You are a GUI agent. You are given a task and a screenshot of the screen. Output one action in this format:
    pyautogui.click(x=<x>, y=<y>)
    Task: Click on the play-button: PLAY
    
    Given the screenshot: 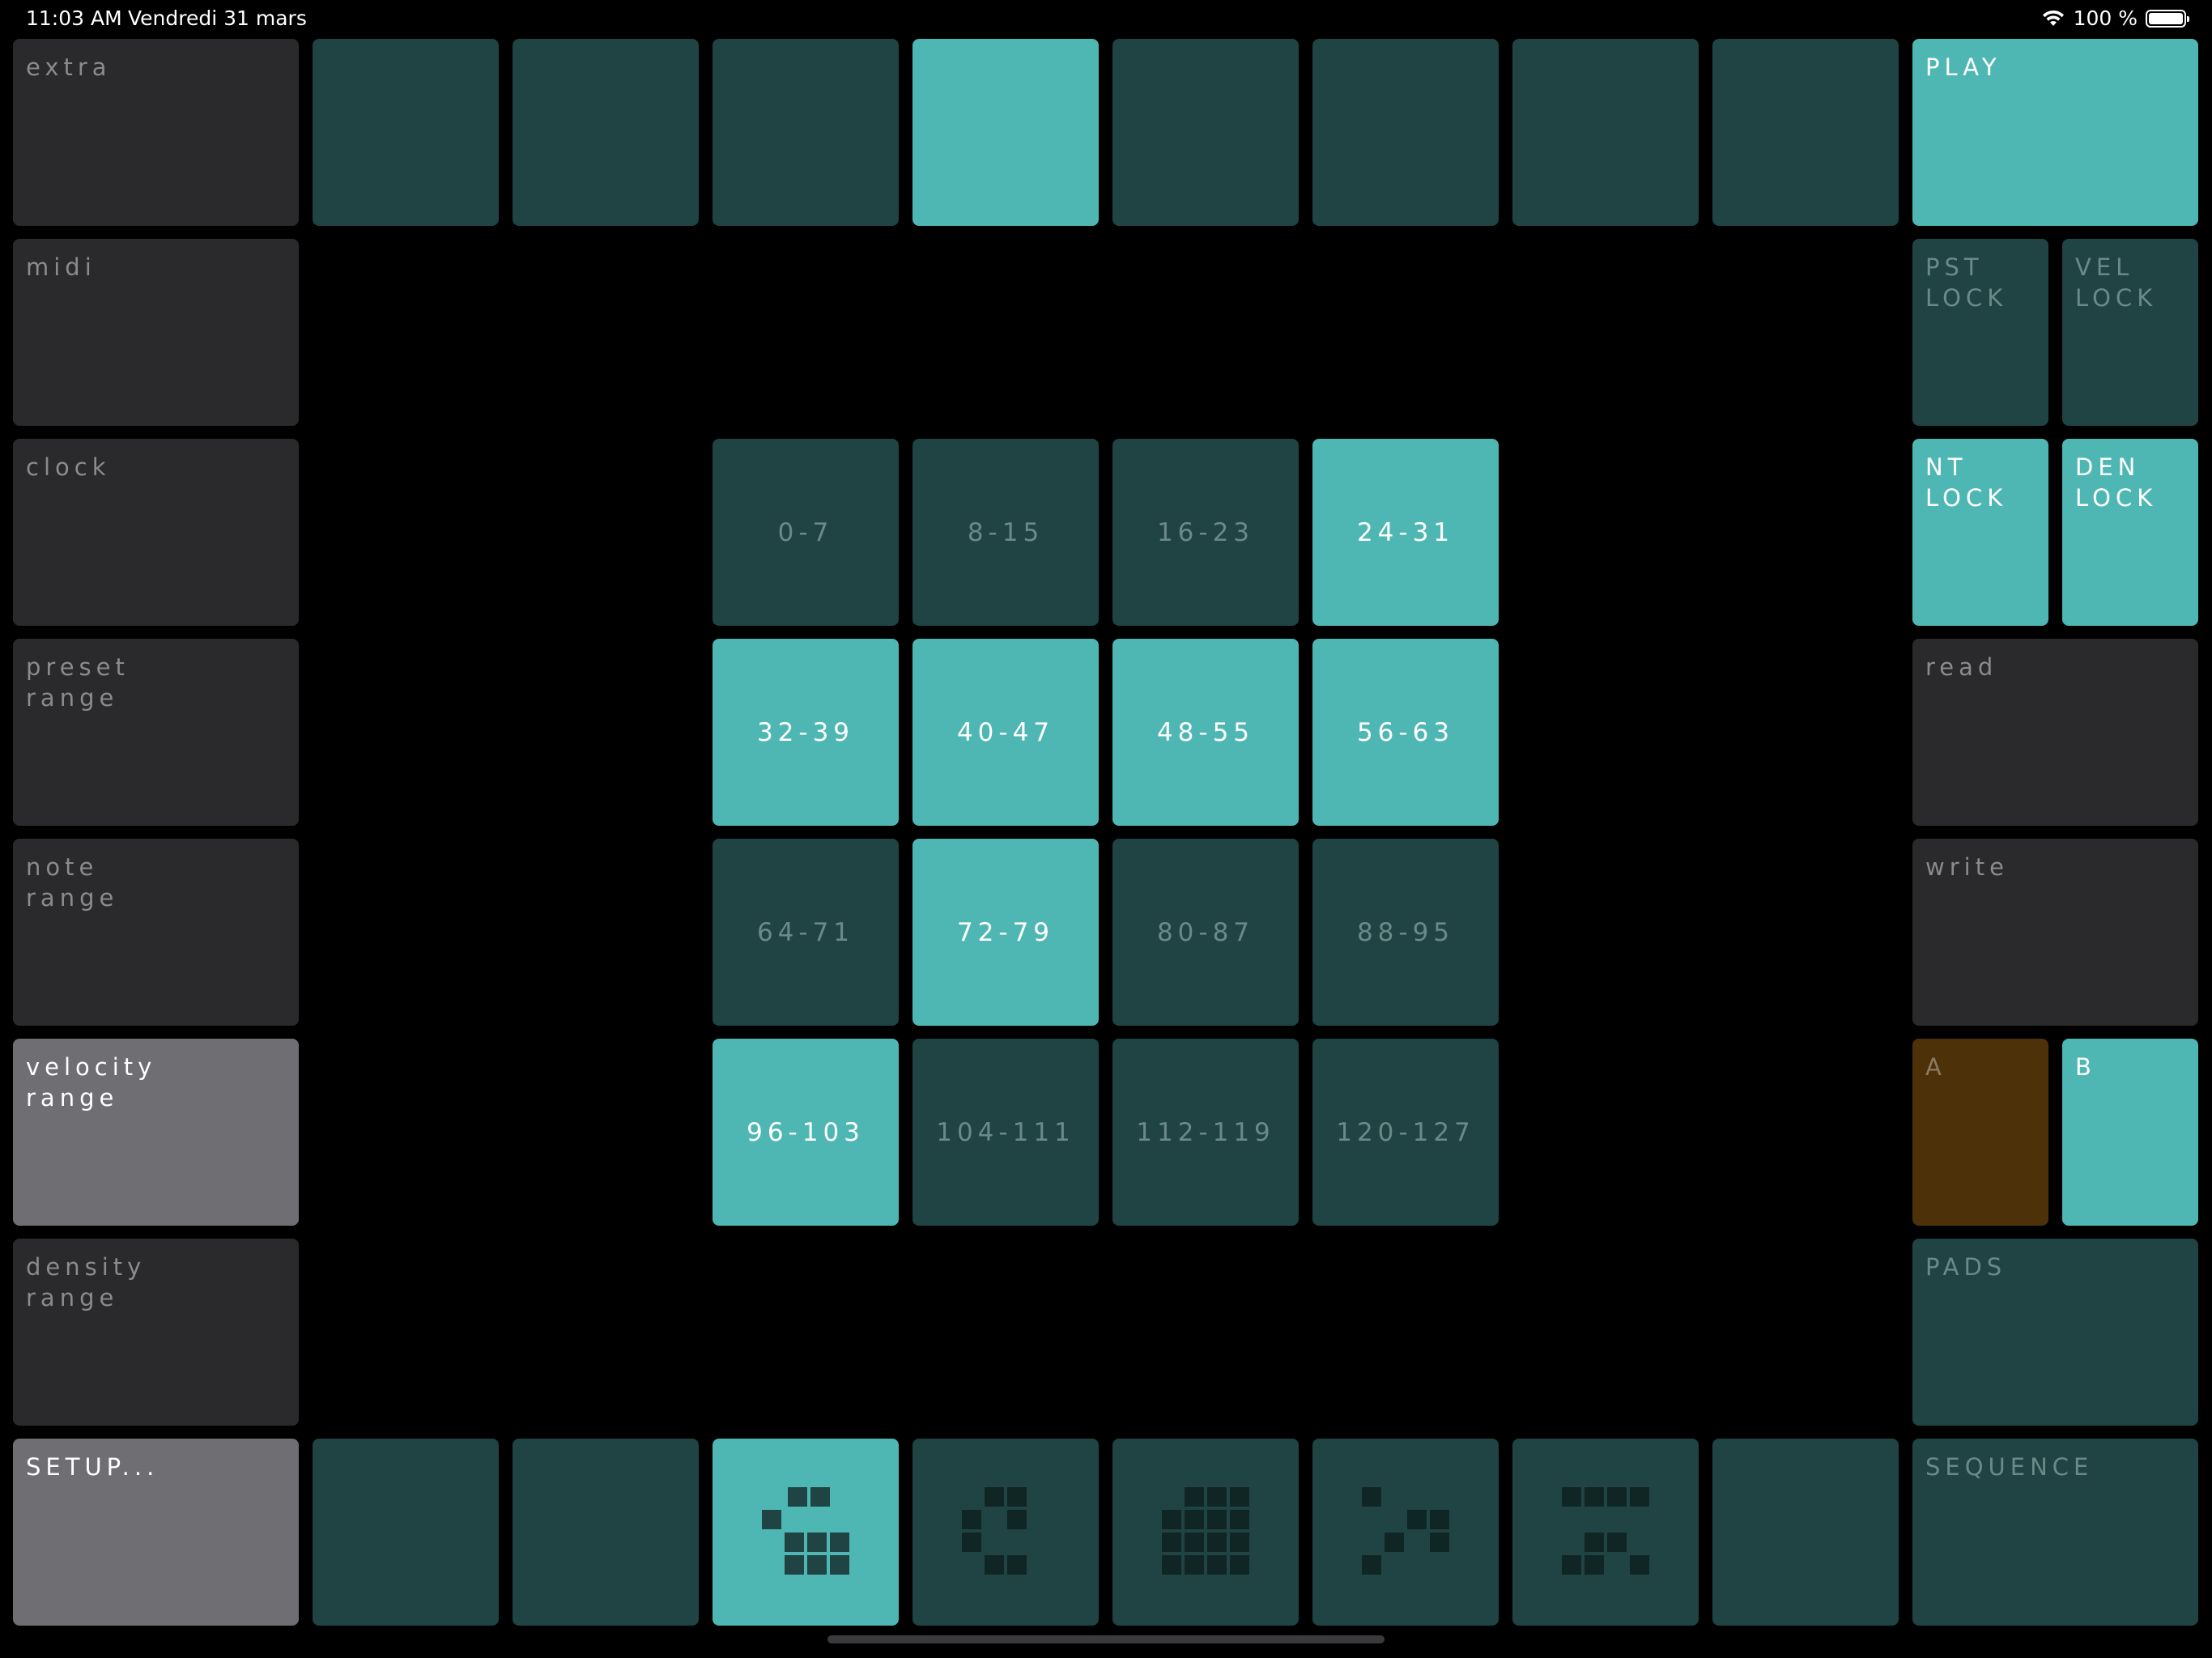 What is the action you would take?
    pyautogui.click(x=2055, y=132)
    